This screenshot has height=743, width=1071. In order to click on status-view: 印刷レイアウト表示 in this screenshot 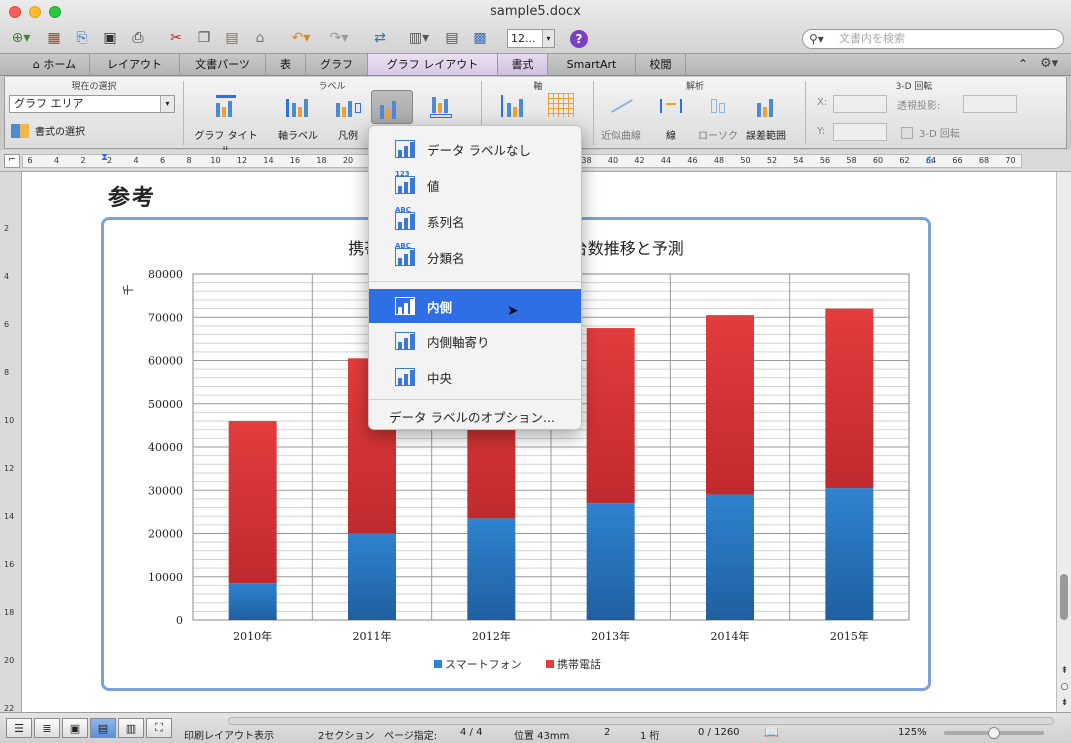, I will do `click(229, 736)`.